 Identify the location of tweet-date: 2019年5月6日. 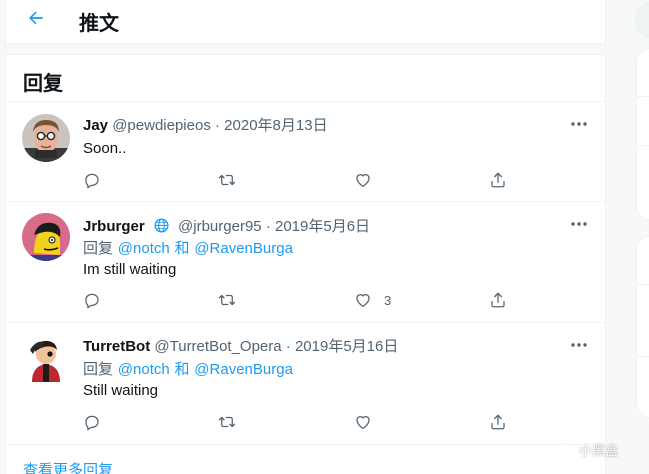
(322, 226).